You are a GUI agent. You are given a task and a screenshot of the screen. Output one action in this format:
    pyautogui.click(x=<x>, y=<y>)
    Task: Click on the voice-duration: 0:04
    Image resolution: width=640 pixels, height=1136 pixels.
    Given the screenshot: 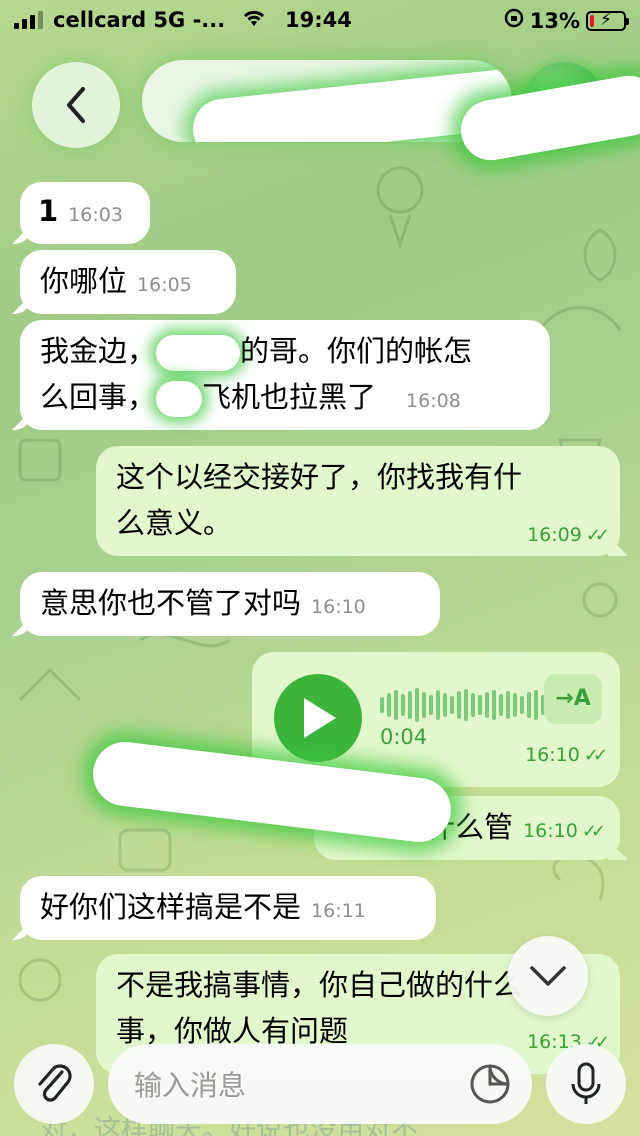 What is the action you would take?
    pyautogui.click(x=404, y=737)
    